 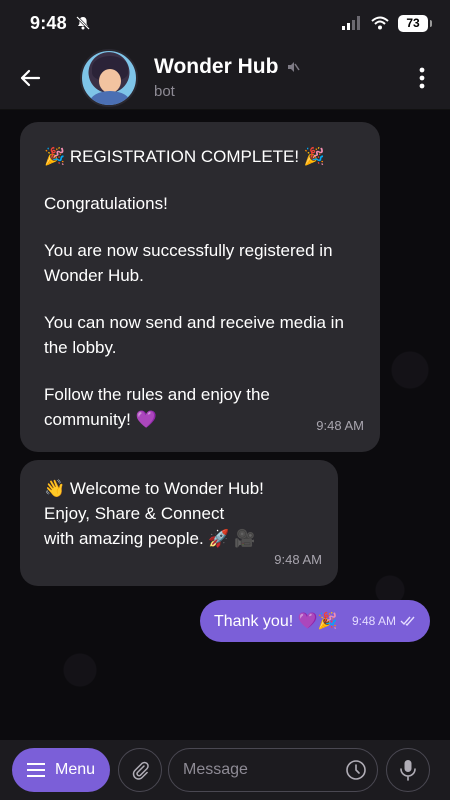 I want to click on chat-info: Wonder Hub bot, so click(x=227, y=77).